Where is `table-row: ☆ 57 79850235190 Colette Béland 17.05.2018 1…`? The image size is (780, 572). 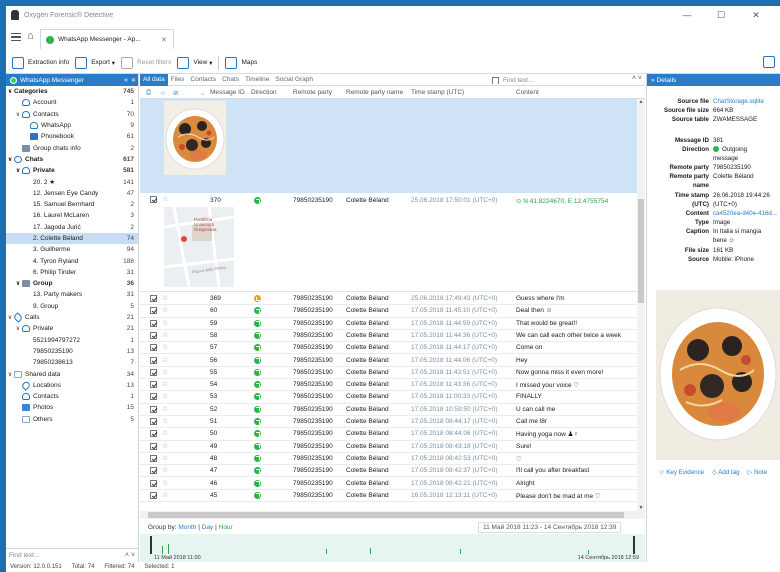
table-row: ☆ 57 79850235190 Colette Béland 17.05.2018 1… is located at coordinates (388, 348).